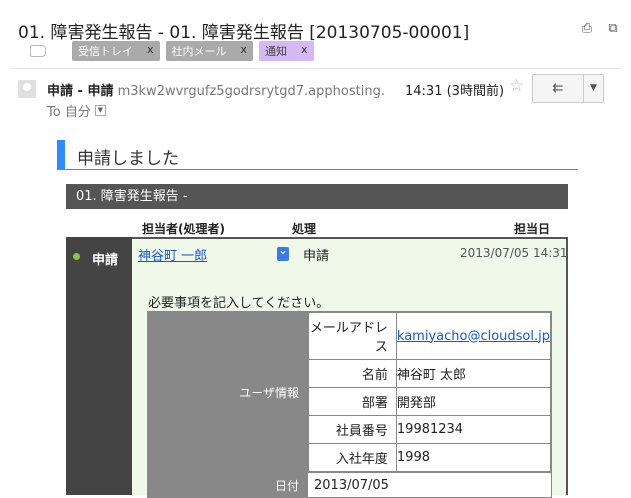 This screenshot has height=498, width=631. What do you see at coordinates (473, 373) in the screenshot?
I see `field-value: 神谷町 太郎` at bounding box center [473, 373].